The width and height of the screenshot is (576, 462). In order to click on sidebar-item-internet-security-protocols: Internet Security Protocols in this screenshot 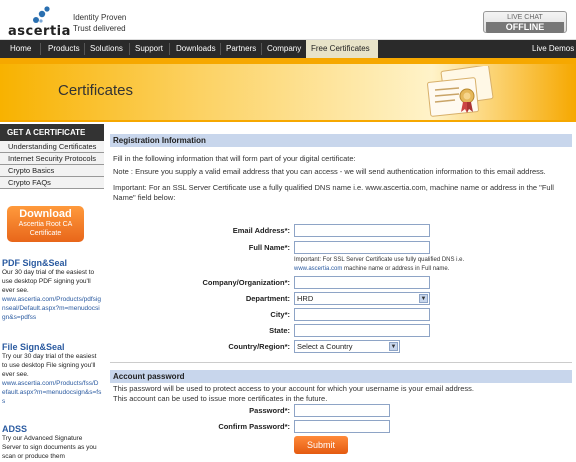, I will do `click(52, 159)`.